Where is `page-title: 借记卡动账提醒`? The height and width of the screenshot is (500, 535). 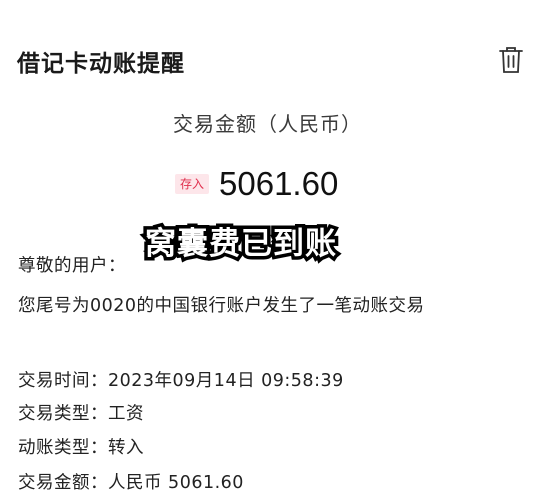 page-title: 借记卡动账提醒 is located at coordinates (101, 64).